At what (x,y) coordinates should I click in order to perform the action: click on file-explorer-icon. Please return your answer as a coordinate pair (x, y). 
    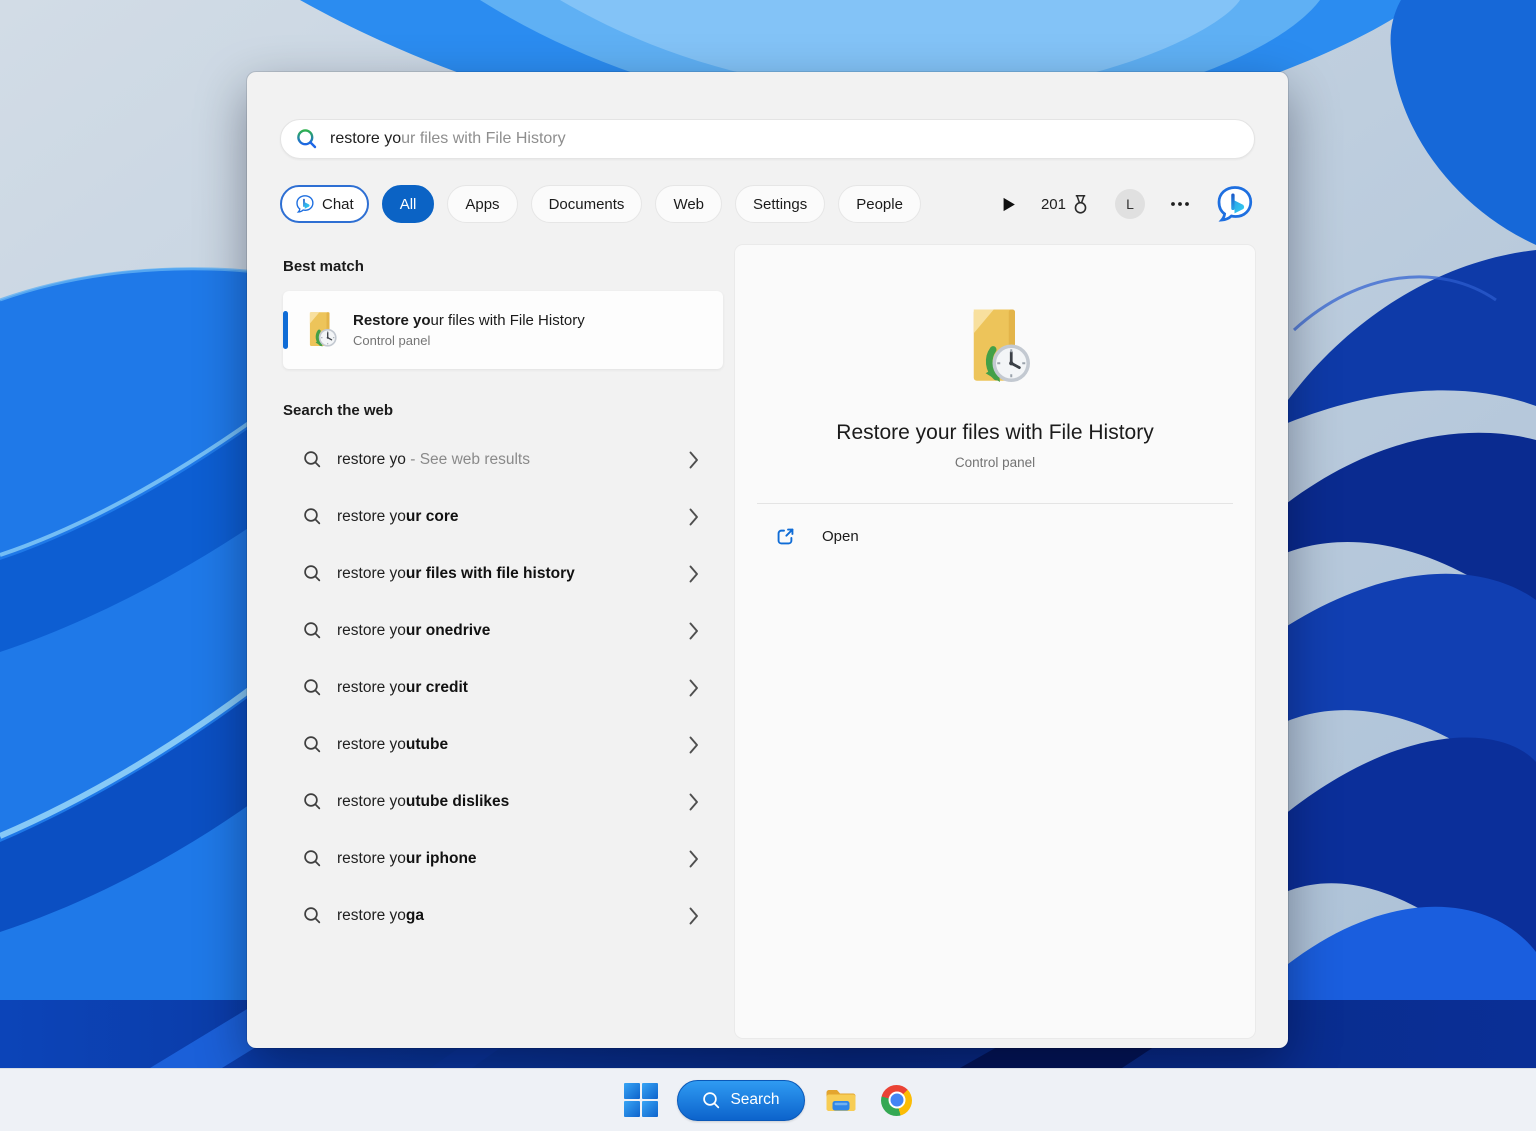
    Looking at the image, I should click on (841, 1100).